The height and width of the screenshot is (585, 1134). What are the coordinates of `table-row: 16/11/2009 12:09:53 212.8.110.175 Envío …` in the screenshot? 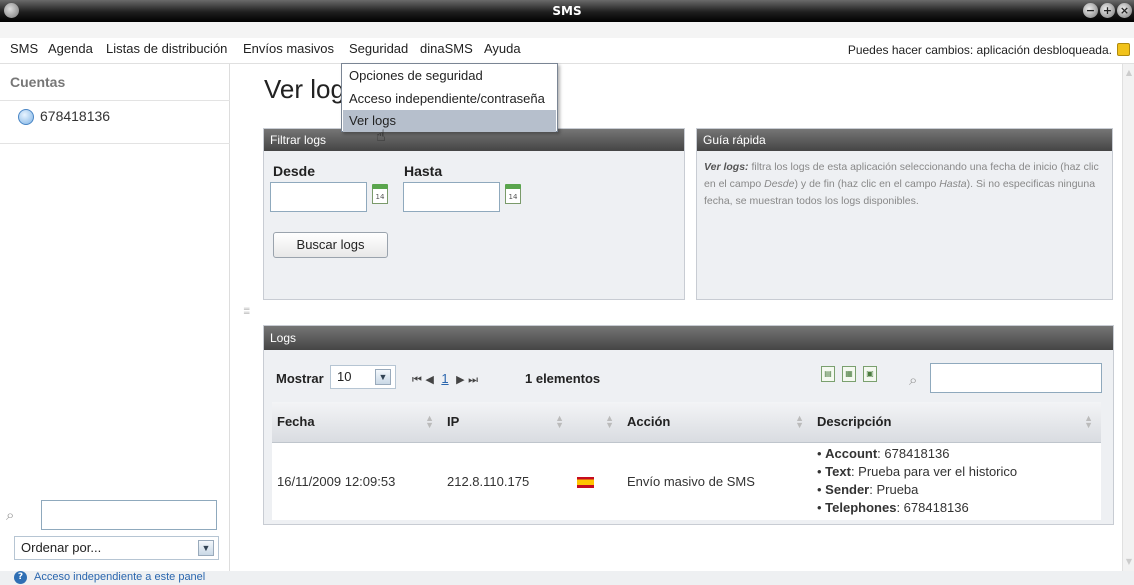 It's located at (686, 481).